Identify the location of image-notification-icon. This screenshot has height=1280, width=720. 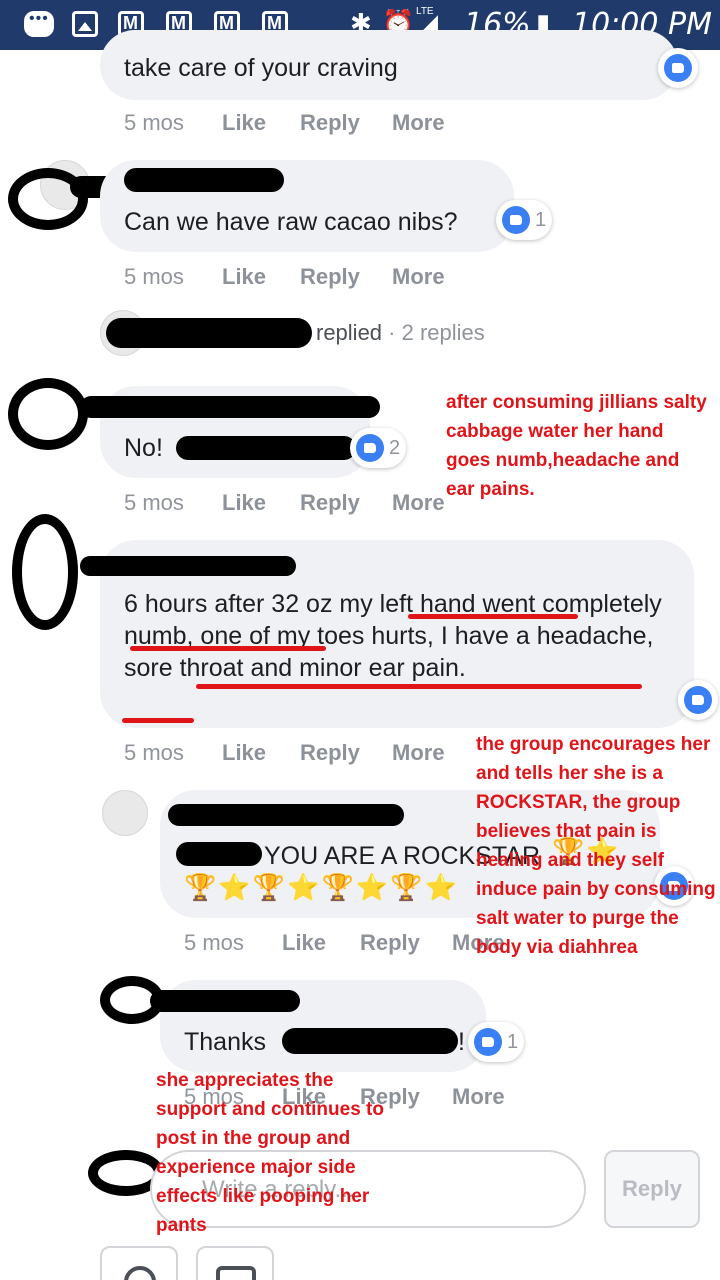
(85, 24).